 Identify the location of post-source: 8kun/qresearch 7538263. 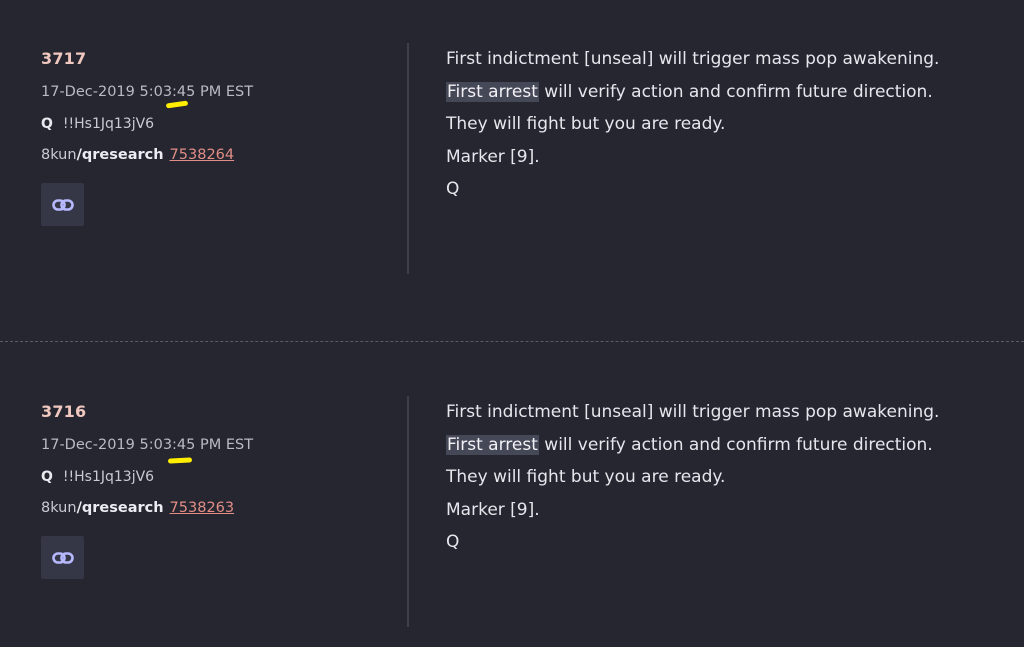
(137, 508).